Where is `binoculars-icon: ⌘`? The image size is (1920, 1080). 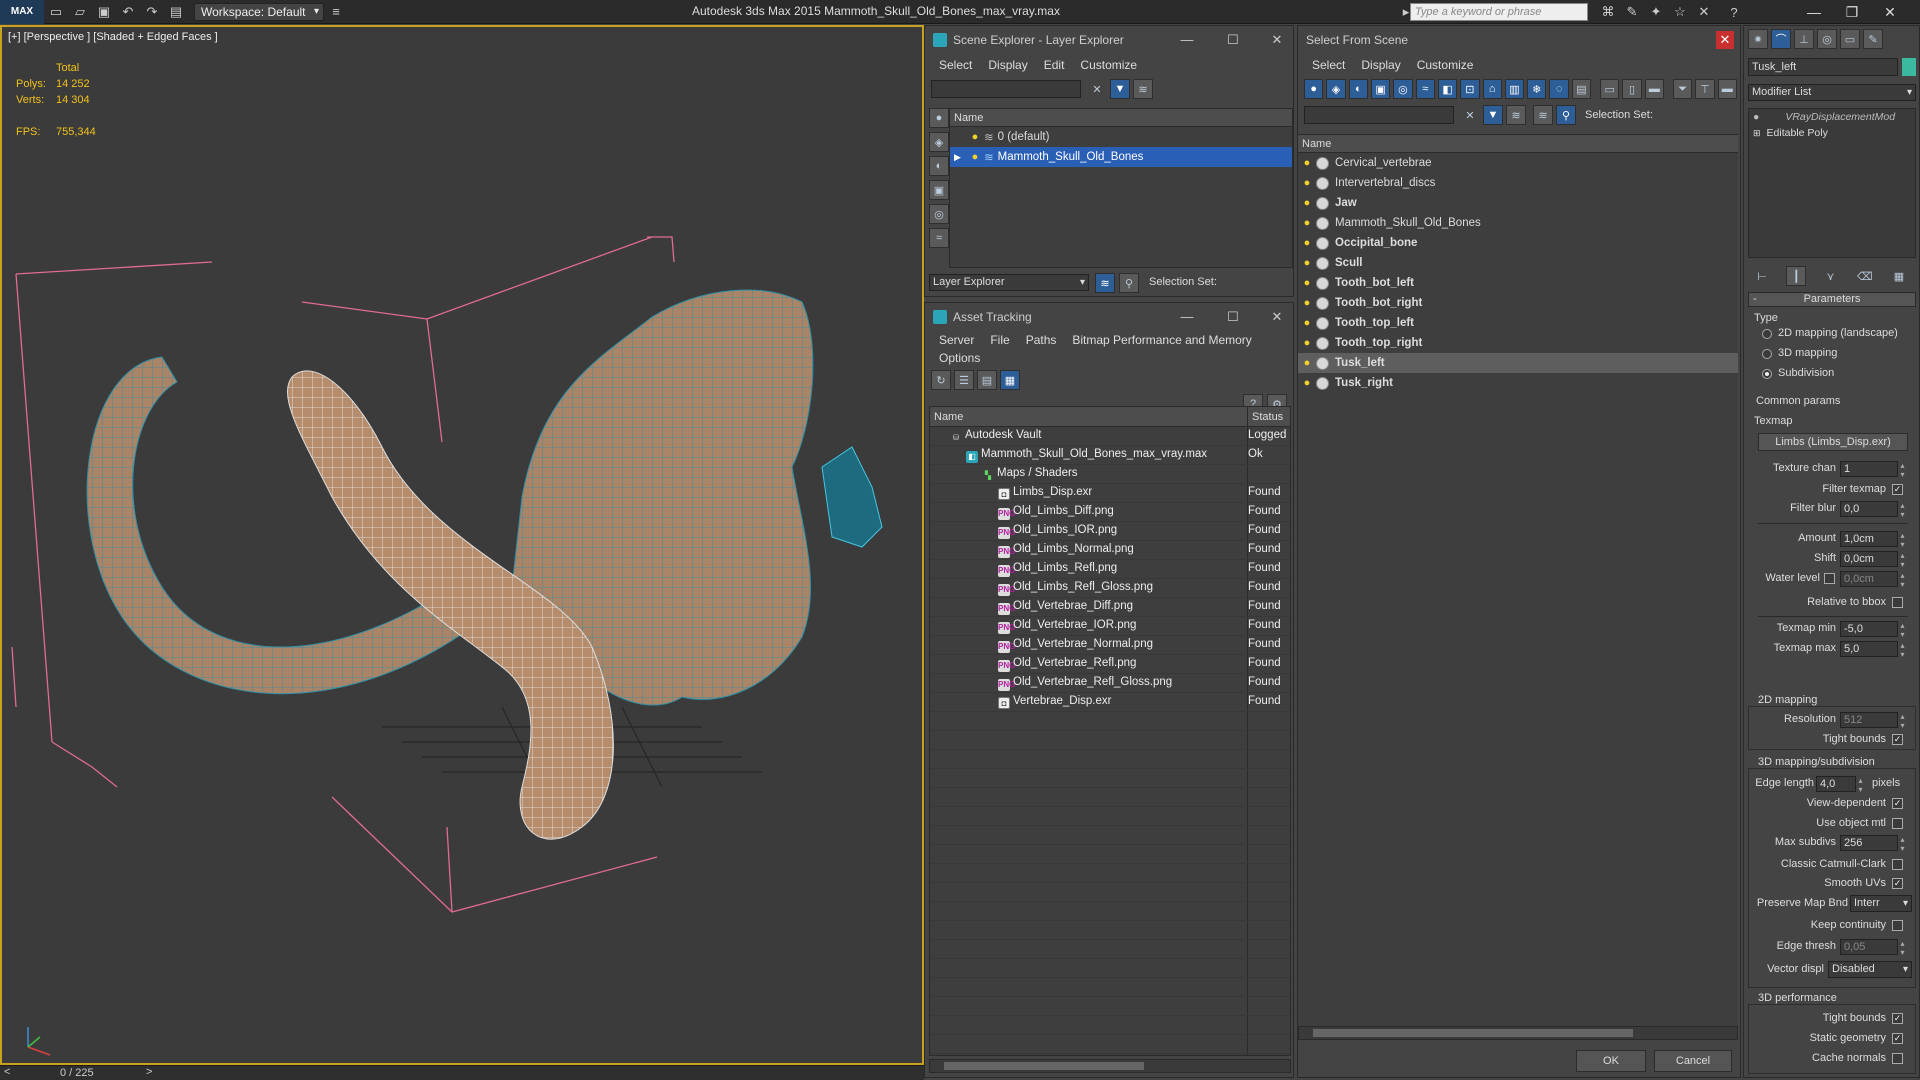 binoculars-icon: ⌘ is located at coordinates (1608, 12).